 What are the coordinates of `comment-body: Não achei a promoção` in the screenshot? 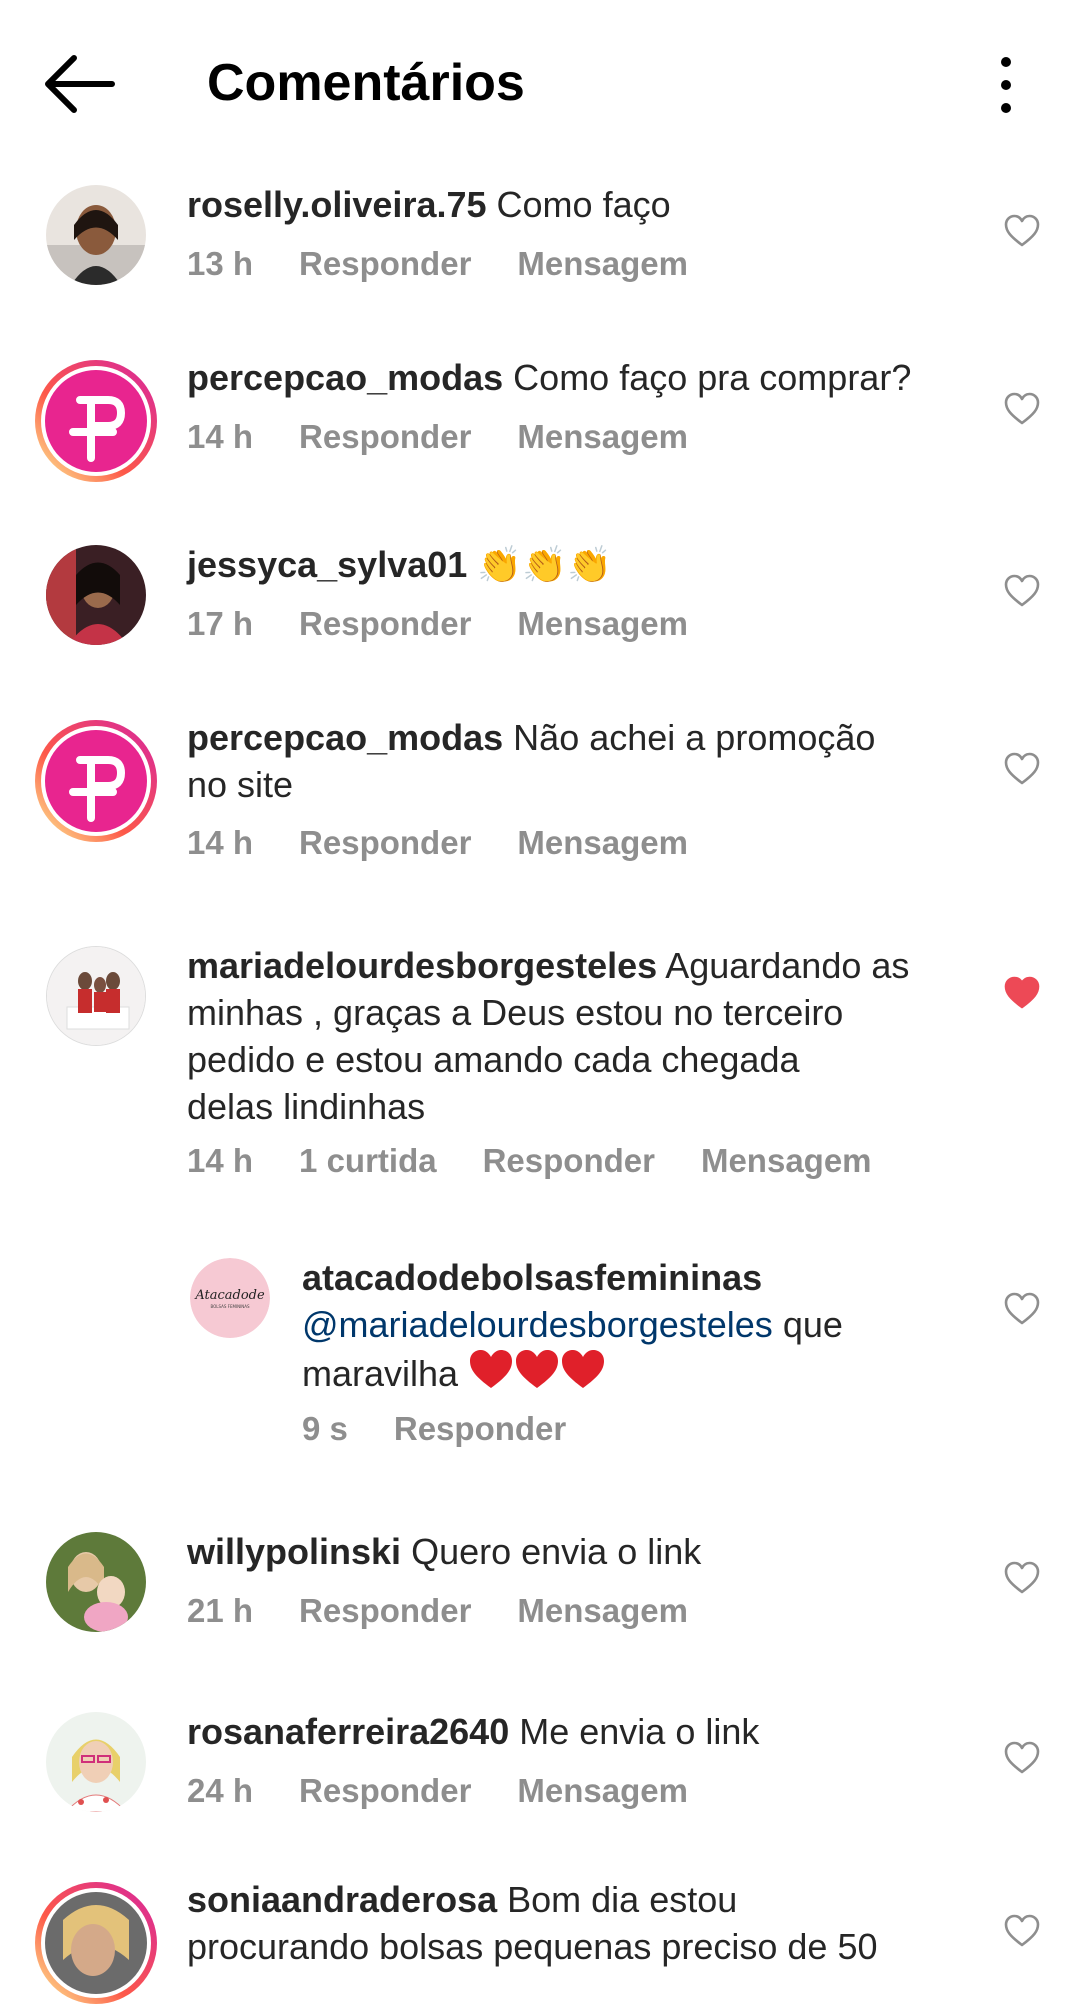 It's located at (694, 737).